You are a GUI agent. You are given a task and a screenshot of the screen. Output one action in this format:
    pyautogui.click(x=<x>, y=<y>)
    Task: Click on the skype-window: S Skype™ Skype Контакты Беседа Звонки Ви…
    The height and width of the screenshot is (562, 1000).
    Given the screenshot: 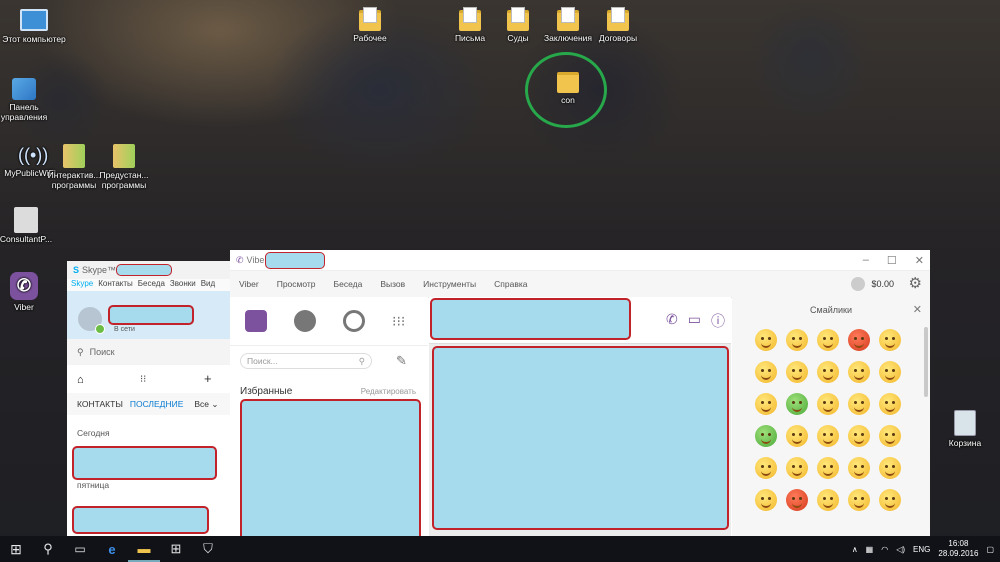 What is the action you would take?
    pyautogui.click(x=148, y=400)
    